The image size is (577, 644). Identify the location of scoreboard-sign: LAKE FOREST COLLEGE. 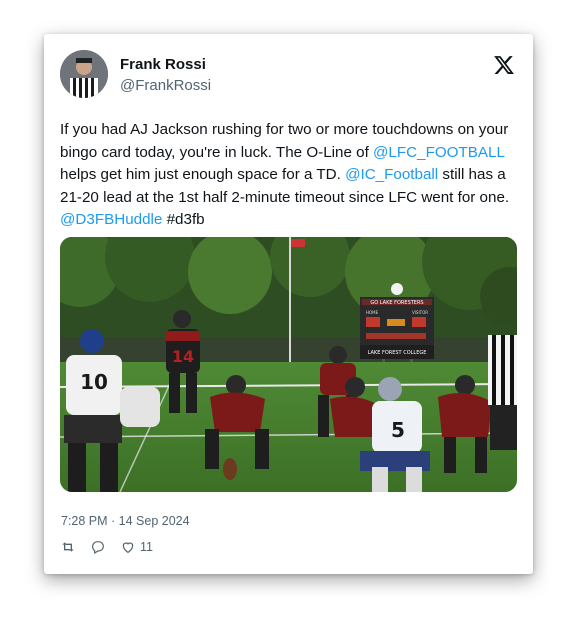
(397, 353).